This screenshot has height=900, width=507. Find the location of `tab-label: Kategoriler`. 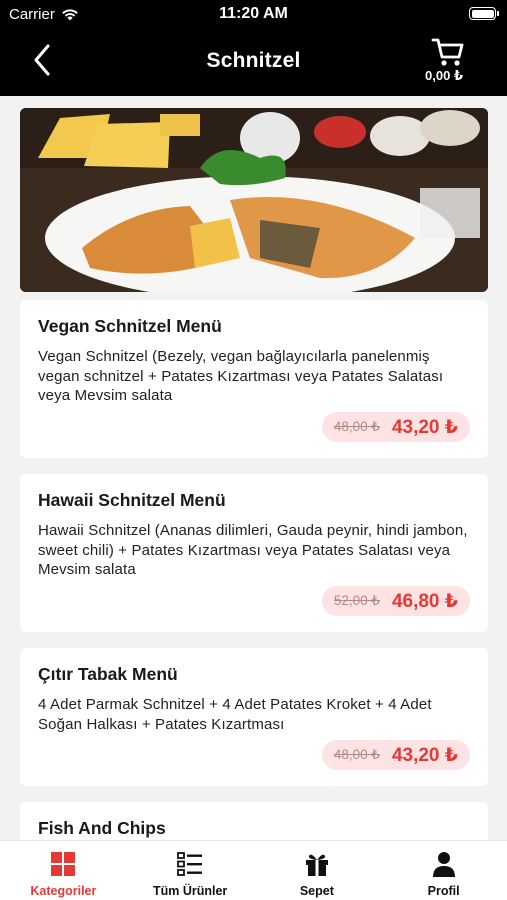

tab-label: Kategoriler is located at coordinates (63, 891).